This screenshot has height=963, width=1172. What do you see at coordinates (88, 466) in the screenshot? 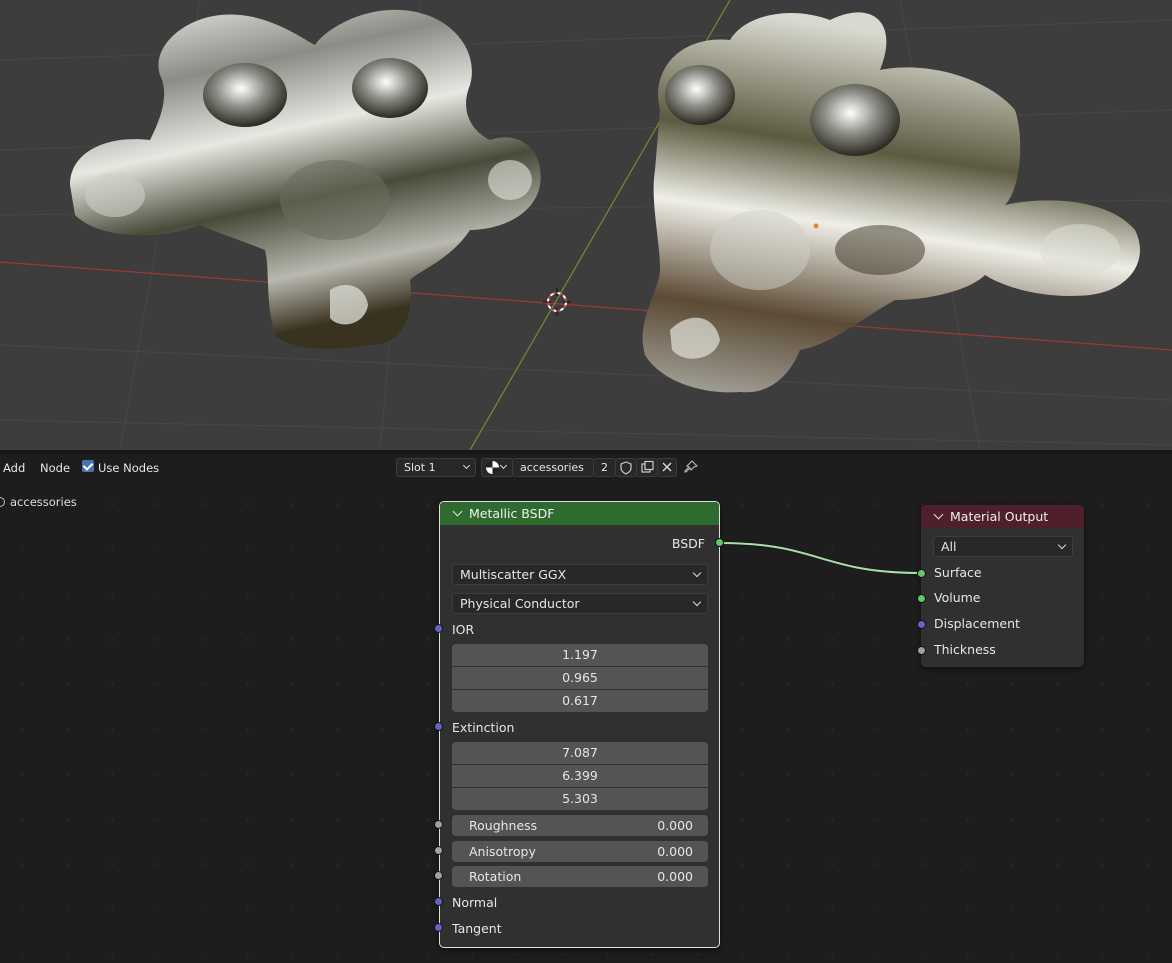
I see `use-nodes-checkbox` at bounding box center [88, 466].